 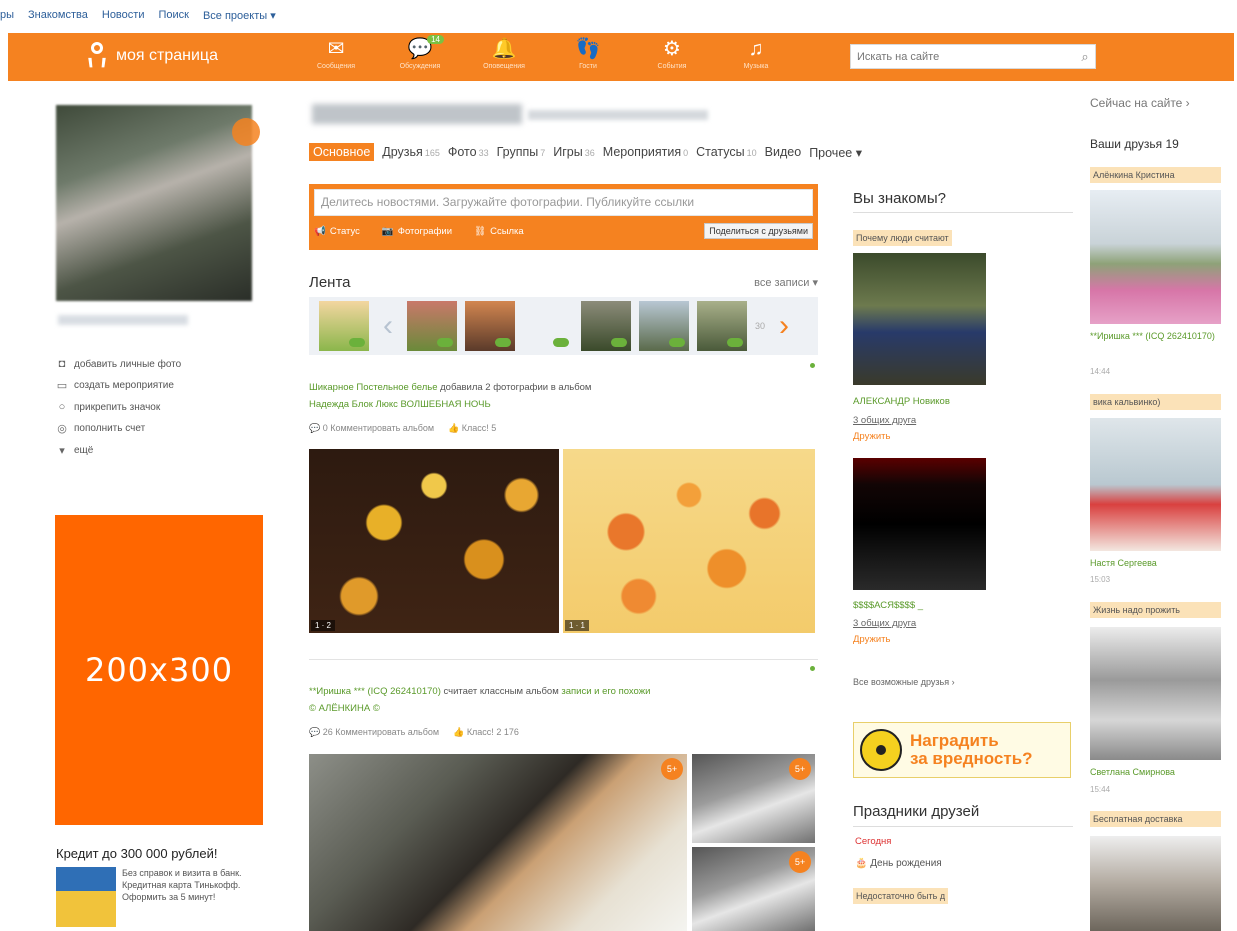 I want to click on online-friend-name: Светлана Смирнова, so click(x=1132, y=772).